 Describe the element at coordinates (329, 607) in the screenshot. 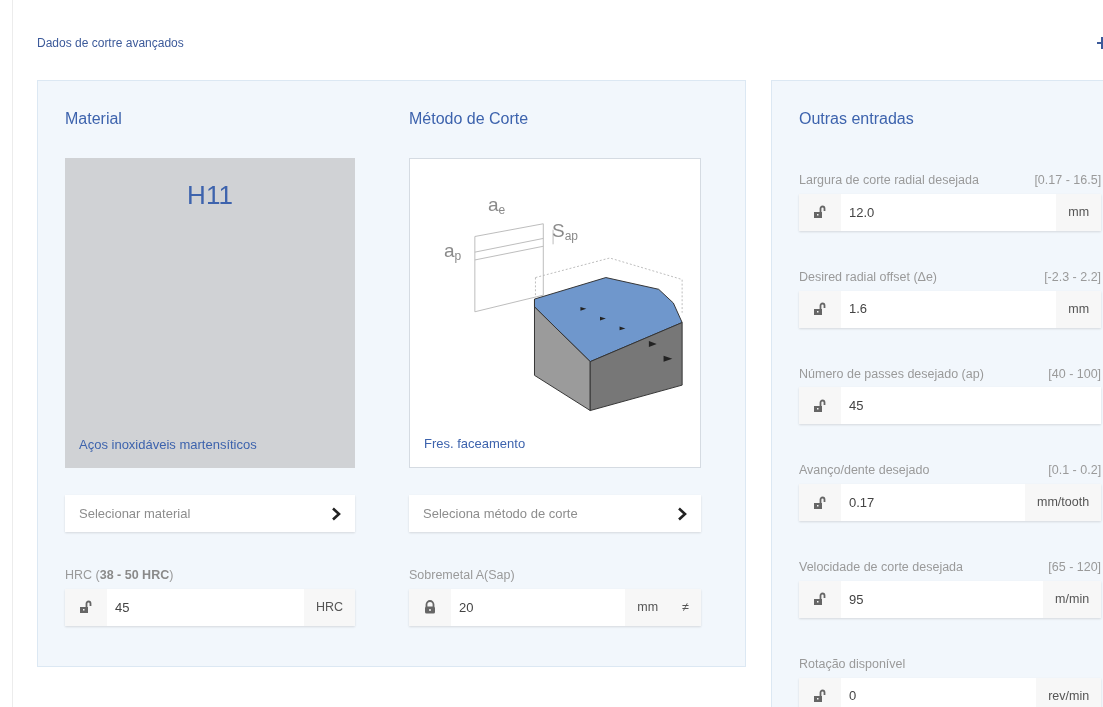

I see `unit-label: HRC` at that location.